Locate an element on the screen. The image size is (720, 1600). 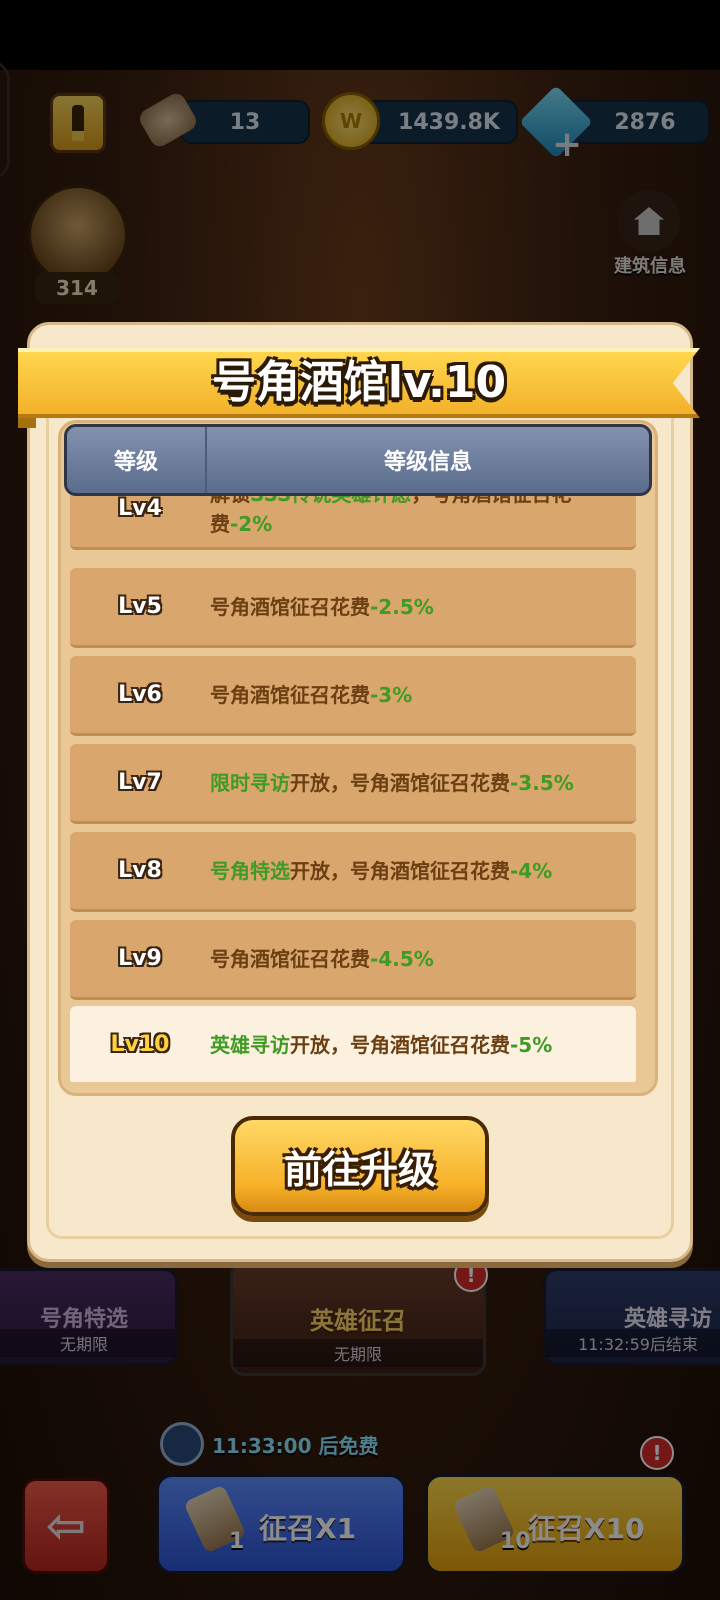
go-upgrade-button: 前往升级 is located at coordinates (360, 1166).